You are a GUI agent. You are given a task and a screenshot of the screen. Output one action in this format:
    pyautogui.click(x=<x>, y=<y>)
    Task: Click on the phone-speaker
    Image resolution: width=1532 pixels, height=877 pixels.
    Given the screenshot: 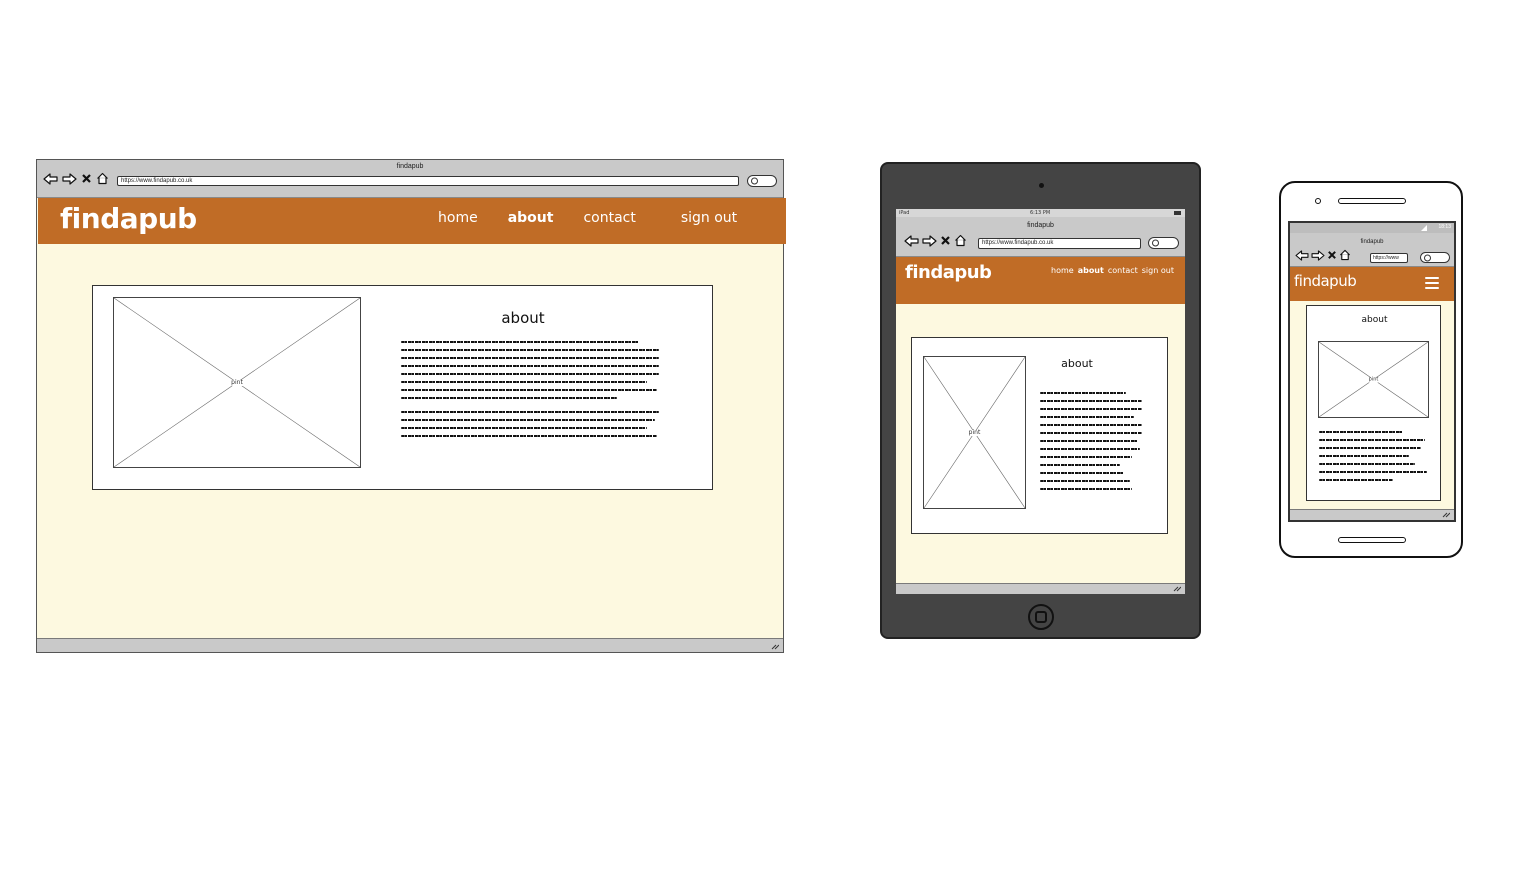 What is the action you would take?
    pyautogui.click(x=1372, y=201)
    